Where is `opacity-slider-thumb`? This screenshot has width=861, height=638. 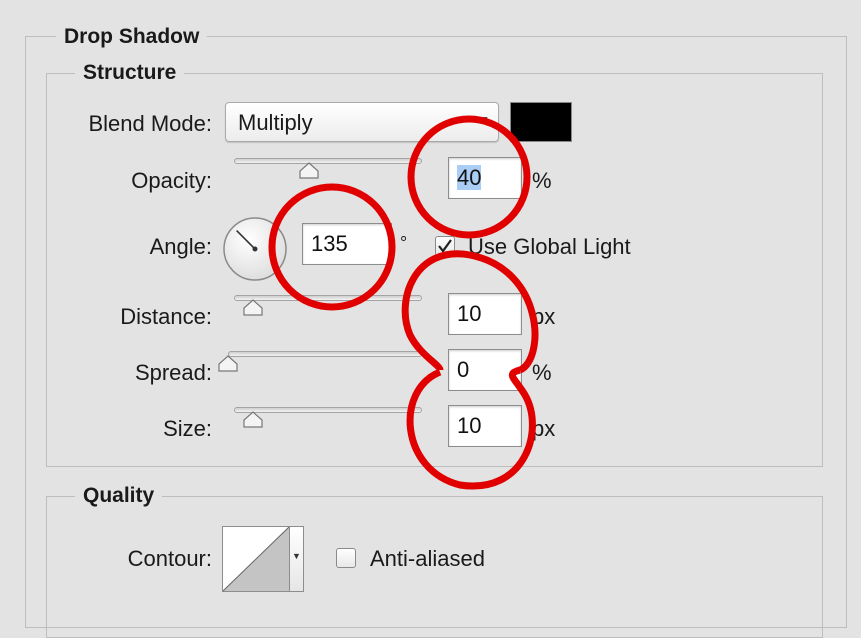
opacity-slider-thumb is located at coordinates (309, 171).